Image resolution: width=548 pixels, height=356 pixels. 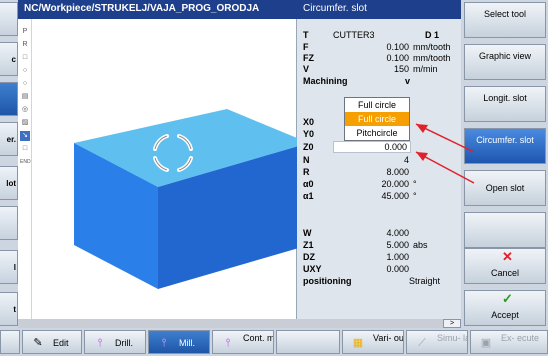 What do you see at coordinates (25, 162) in the screenshot?
I see `program-end-icon: END` at bounding box center [25, 162].